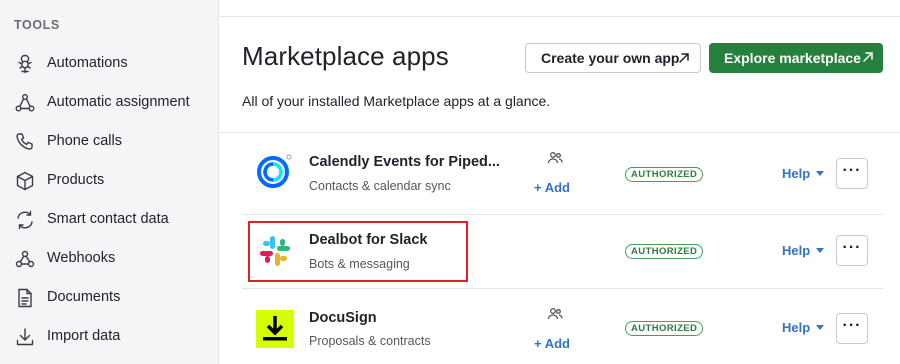 This screenshot has width=900, height=364. What do you see at coordinates (275, 329) in the screenshot?
I see `docusign-logo-icon` at bounding box center [275, 329].